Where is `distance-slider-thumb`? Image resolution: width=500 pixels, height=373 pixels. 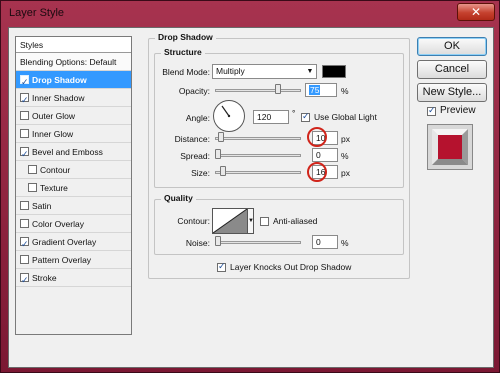
distance-slider-thumb is located at coordinates (221, 137).